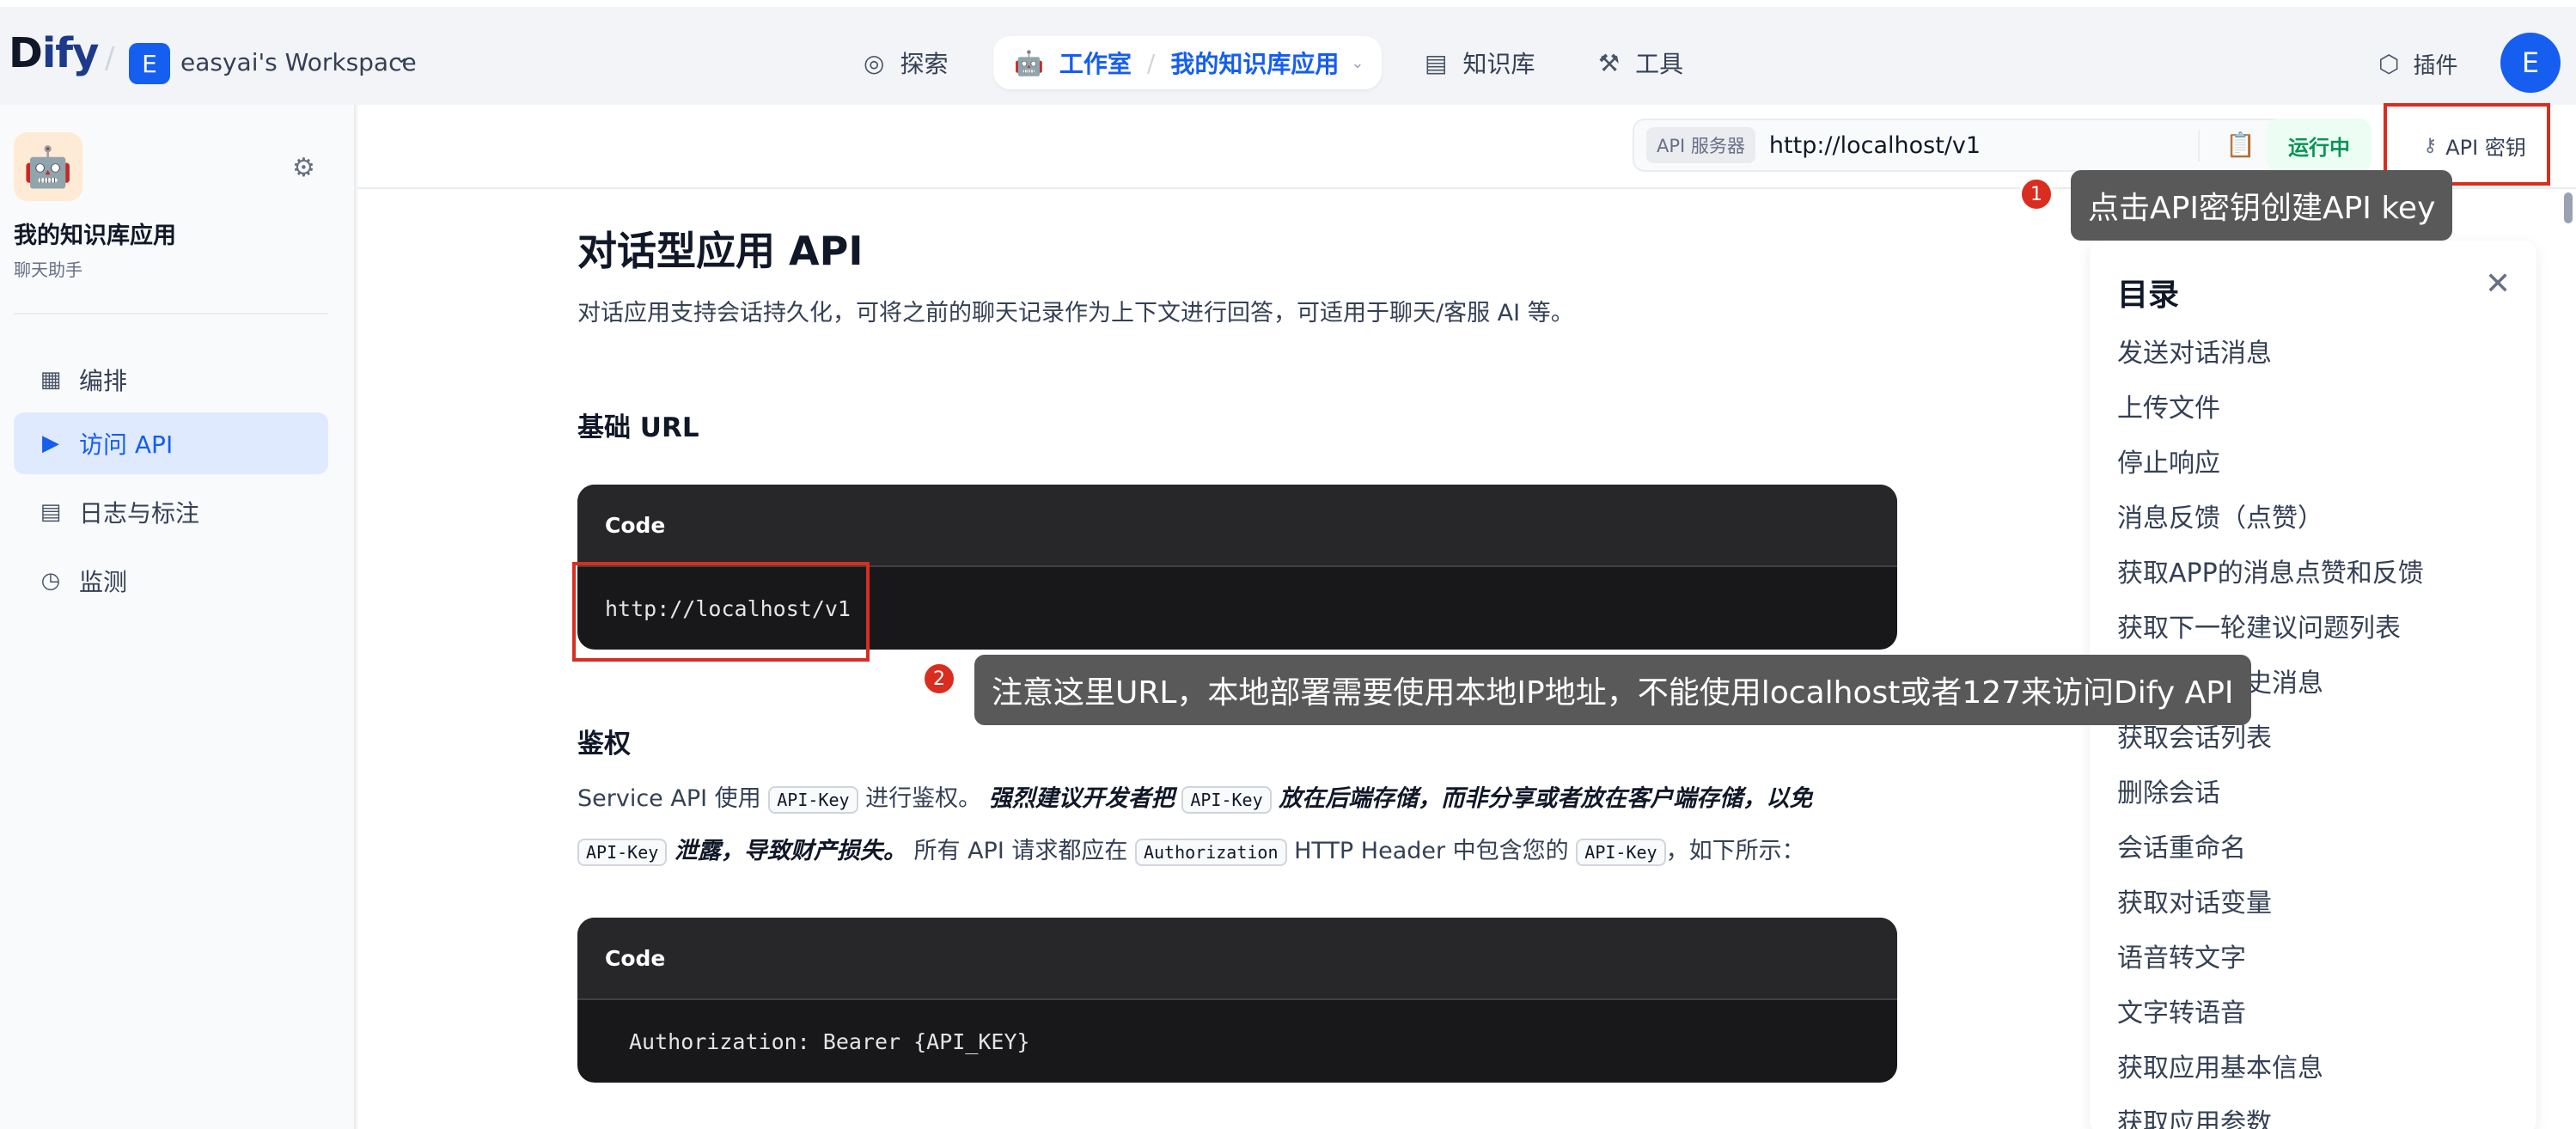  I want to click on cube-icon: ⬡, so click(2389, 64).